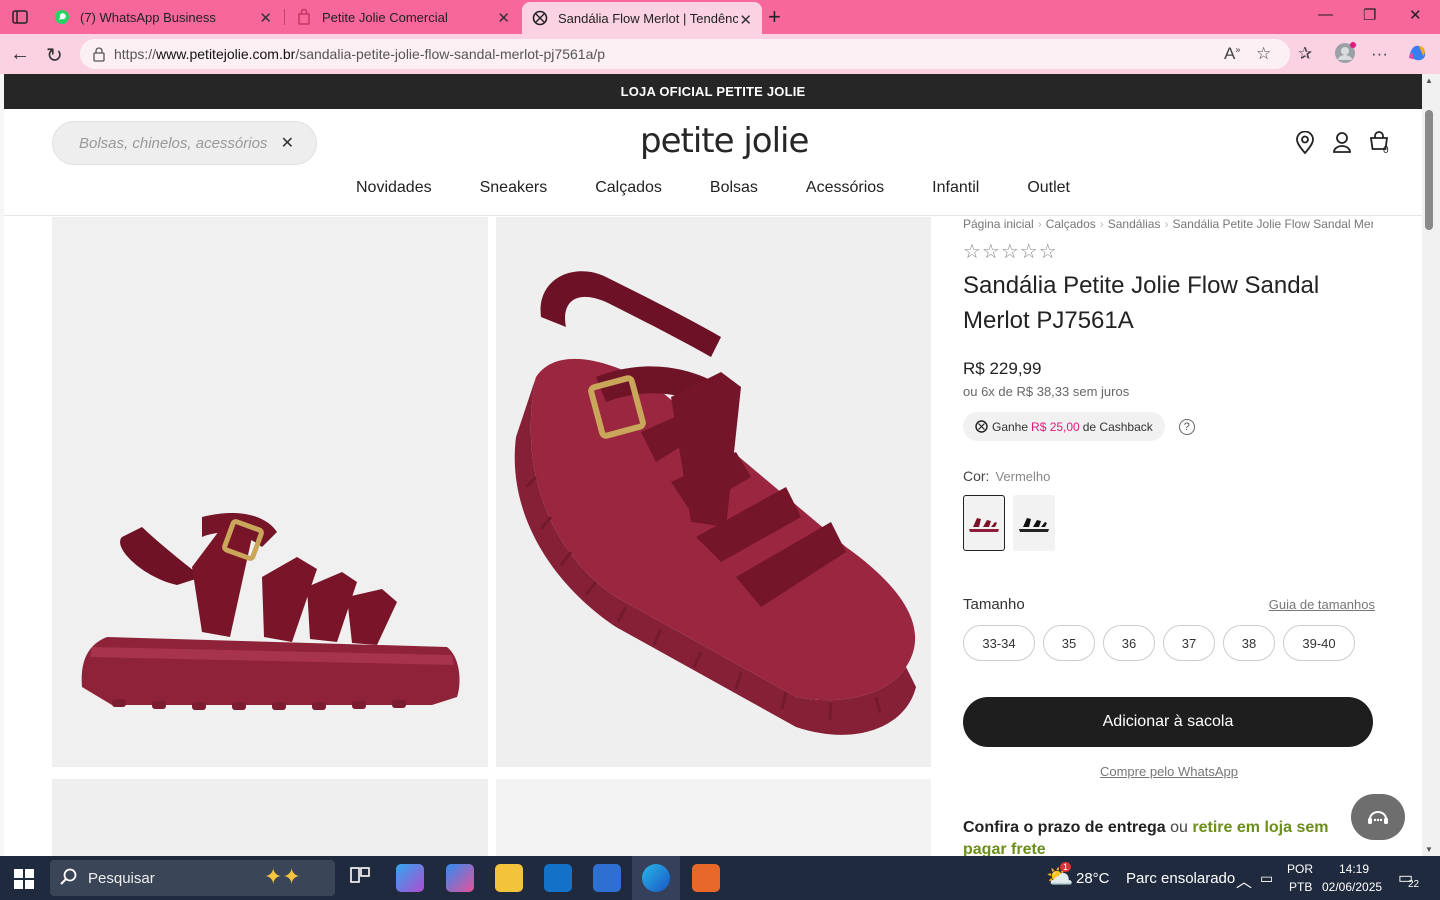 The height and width of the screenshot is (900, 1440). I want to click on minimize-icon: —, so click(1325, 14).